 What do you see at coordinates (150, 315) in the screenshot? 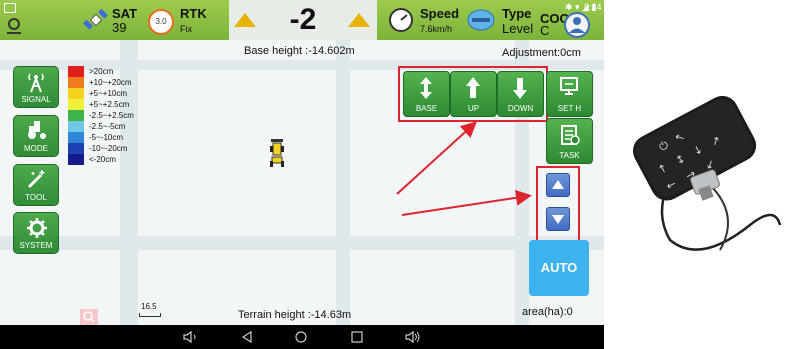
I see `scale-bar` at bounding box center [150, 315].